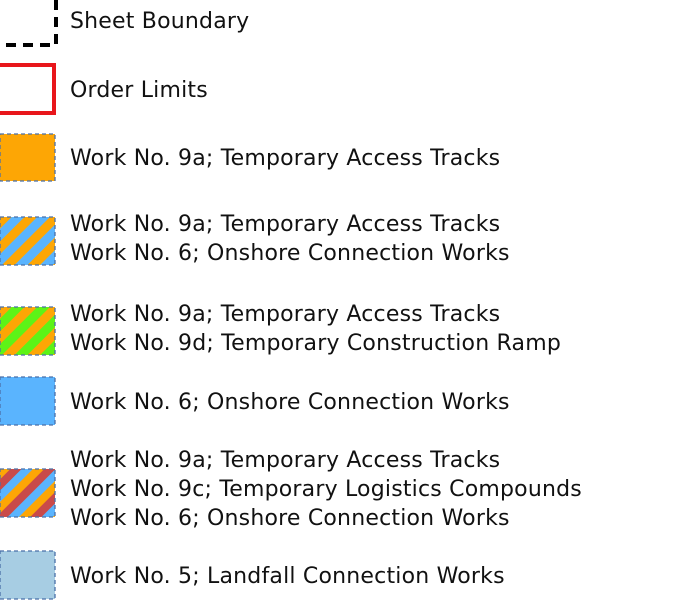 The image size is (699, 606). Describe the element at coordinates (28, 575) in the screenshot. I see `light-blue-fill-swatch` at that location.